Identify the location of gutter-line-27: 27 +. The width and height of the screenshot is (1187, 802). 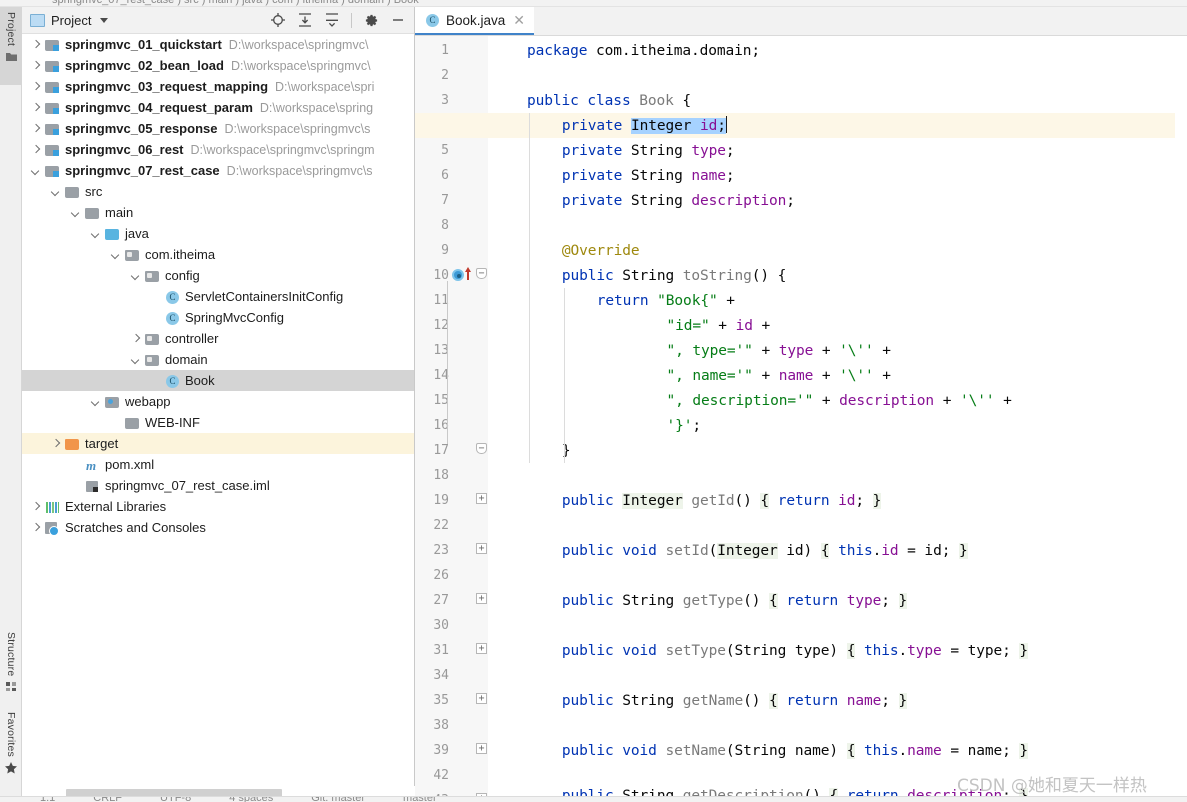
(451, 600).